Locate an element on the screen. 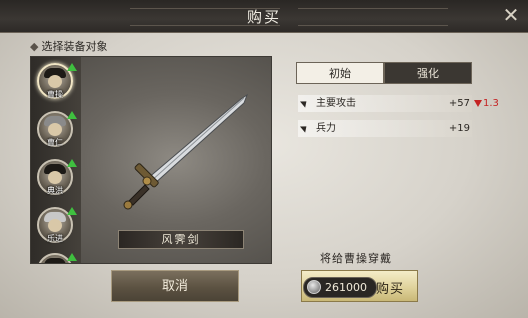 This screenshot has width=528, height=318. hero-name: 乐进 is located at coordinates (55, 238).